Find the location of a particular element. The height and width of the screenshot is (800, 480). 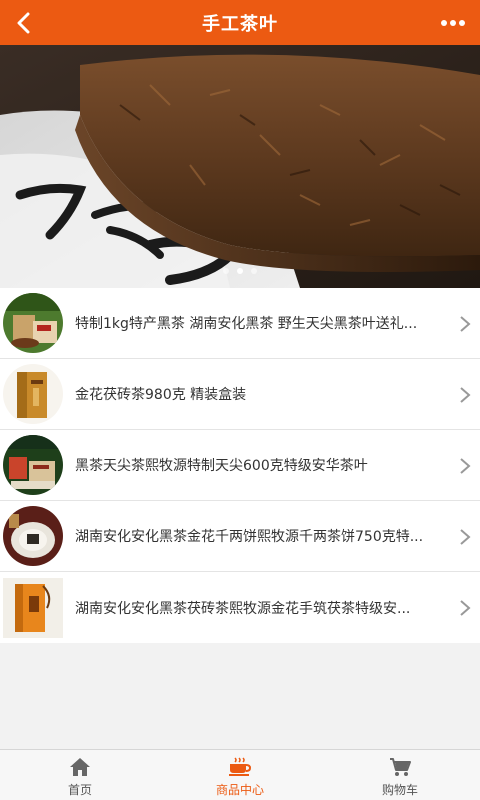

product-name: 黑茶天尖茶熙牧源特制天尖600克特级安华茶叶 is located at coordinates (221, 466).